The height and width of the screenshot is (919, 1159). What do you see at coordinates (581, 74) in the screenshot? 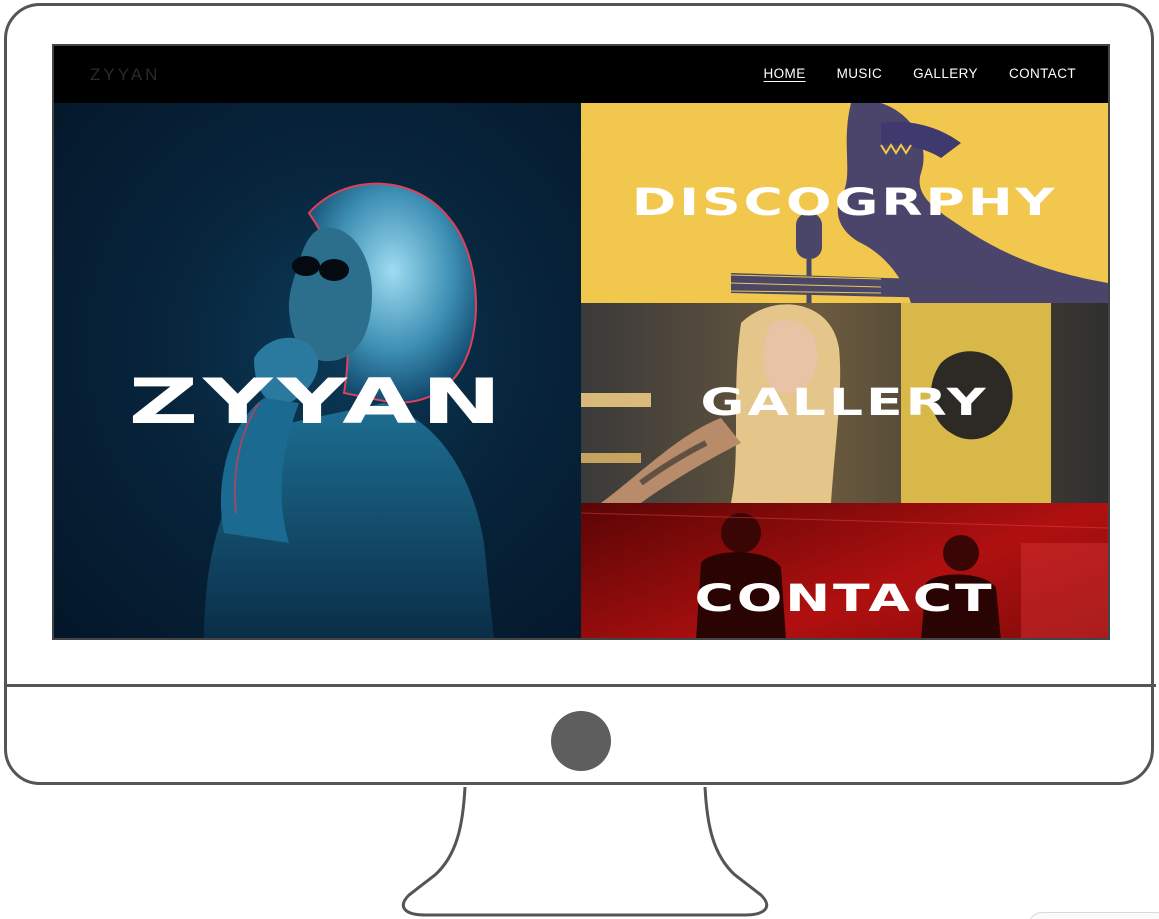
I see `site-header: ZYYAN HOME MUSIC GALLERY CONTACT` at bounding box center [581, 74].